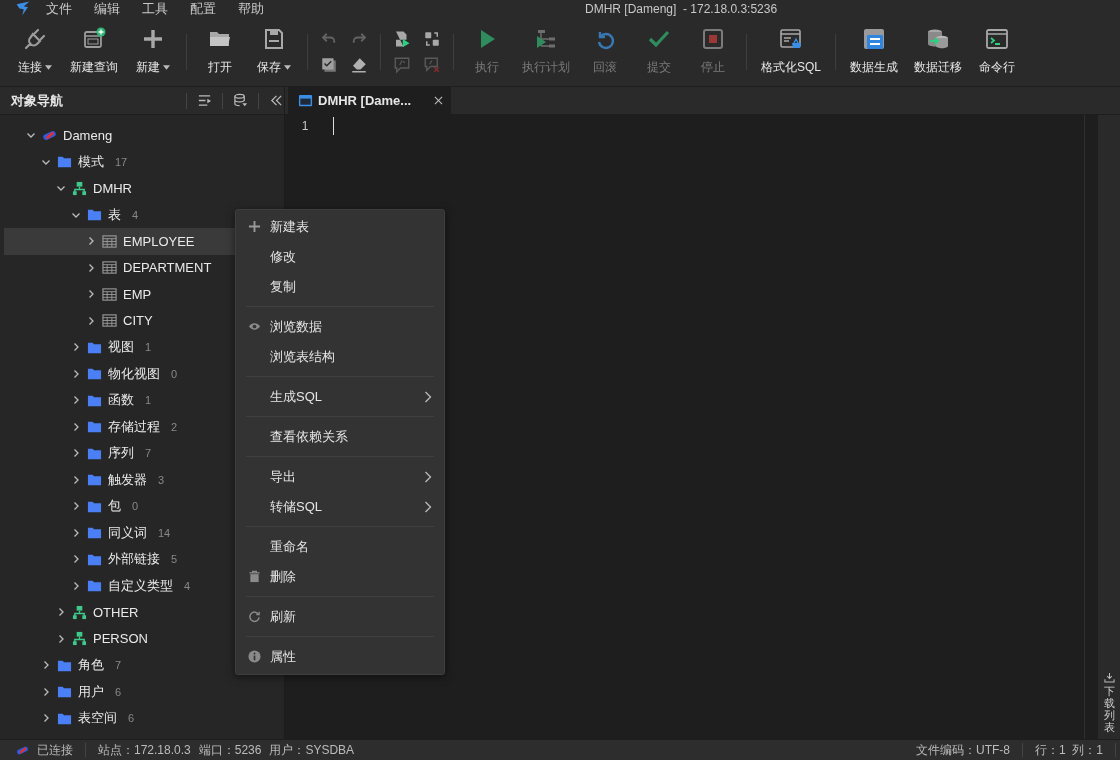  I want to click on tree-label: 序列, so click(121, 453).